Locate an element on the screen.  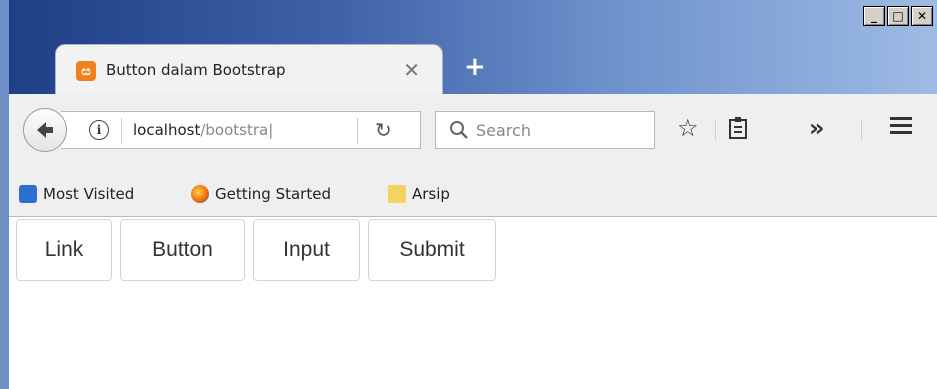
link-button: Link is located at coordinates (64, 250).